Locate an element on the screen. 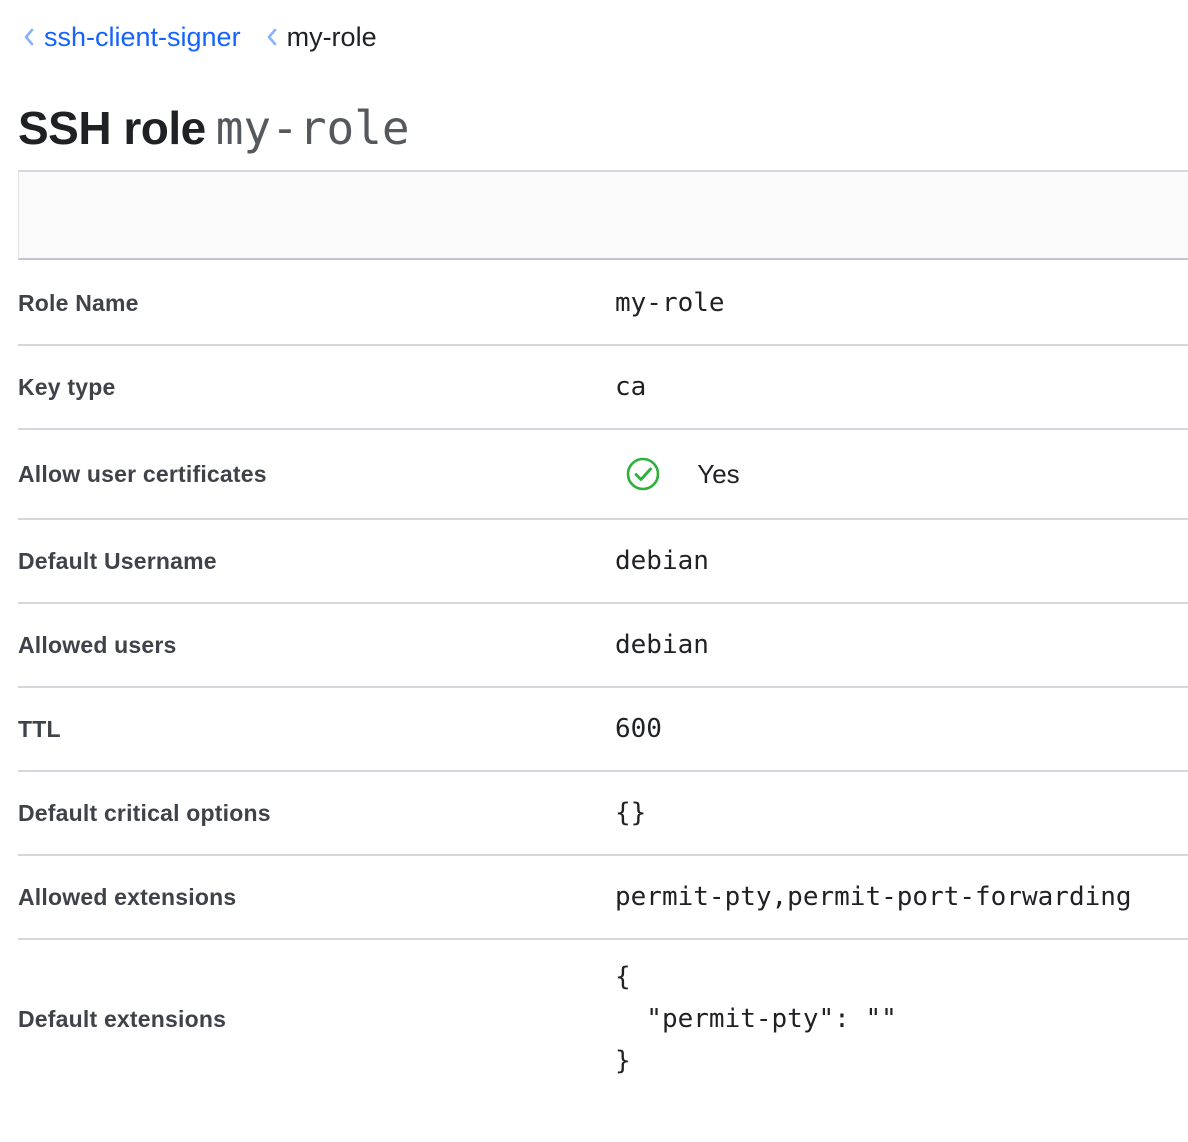 The height and width of the screenshot is (1142, 1188). breadcrumb-item-role: my-role is located at coordinates (319, 37).